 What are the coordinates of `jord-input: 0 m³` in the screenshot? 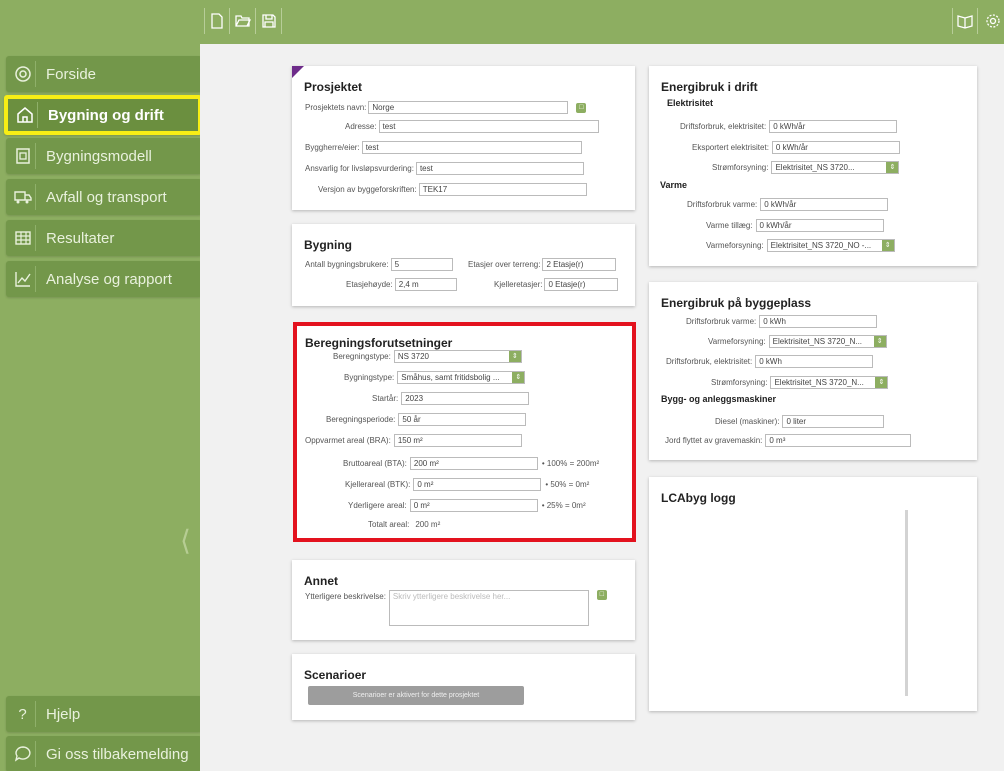 It's located at (838, 440).